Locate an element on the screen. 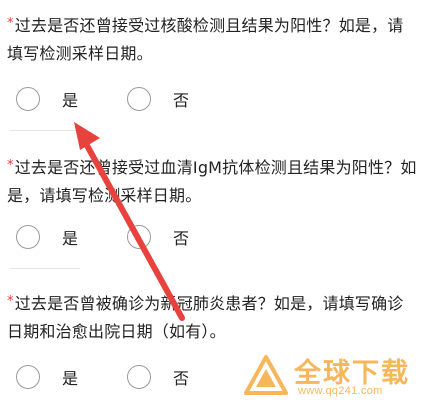  question-2-label: 过去是否还曾接受过血清IgM抗体检测且结果为阳性？如是，请填写检测采样日期。 is located at coordinates (212, 181).